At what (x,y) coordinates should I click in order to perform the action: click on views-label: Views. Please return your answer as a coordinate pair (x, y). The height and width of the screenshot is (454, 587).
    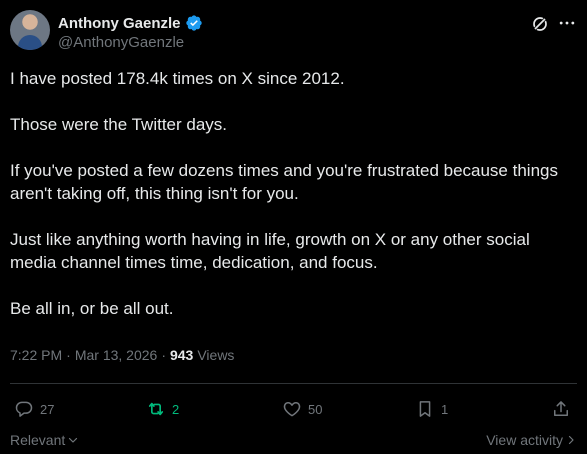
    Looking at the image, I should click on (215, 355).